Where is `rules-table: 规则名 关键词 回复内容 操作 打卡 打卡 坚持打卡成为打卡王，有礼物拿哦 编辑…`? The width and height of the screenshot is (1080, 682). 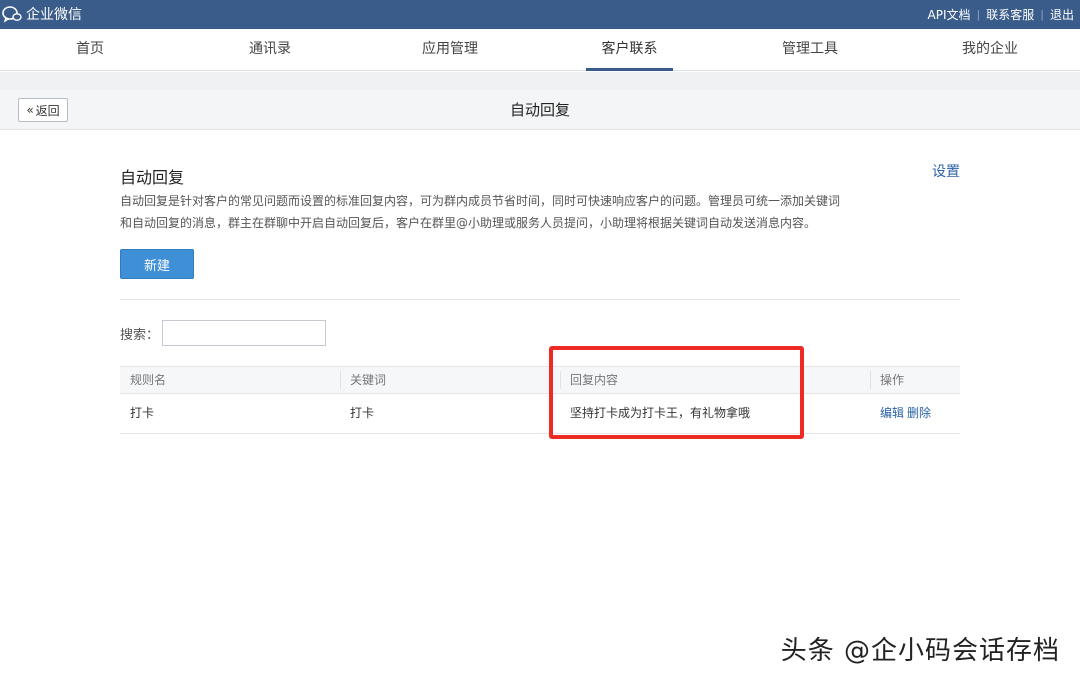 rules-table: 规则名 关键词 回复内容 操作 打卡 打卡 坚持打卡成为打卡王，有礼物拿哦 编辑… is located at coordinates (540, 400).